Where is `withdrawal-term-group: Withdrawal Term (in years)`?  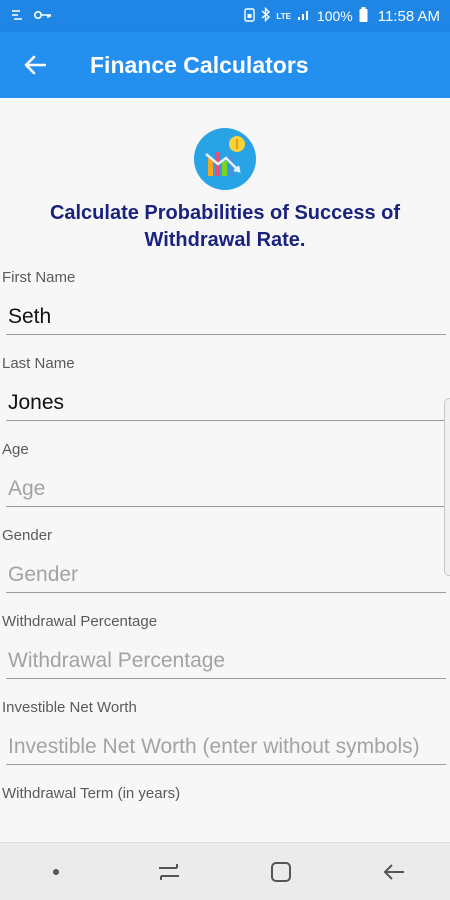 withdrawal-term-group: Withdrawal Term (in years) is located at coordinates (225, 794).